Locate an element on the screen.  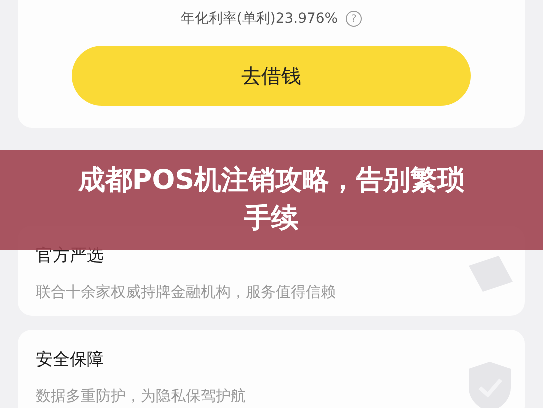
rate-text: 年化利率(单利)23.976% is located at coordinates (259, 19).